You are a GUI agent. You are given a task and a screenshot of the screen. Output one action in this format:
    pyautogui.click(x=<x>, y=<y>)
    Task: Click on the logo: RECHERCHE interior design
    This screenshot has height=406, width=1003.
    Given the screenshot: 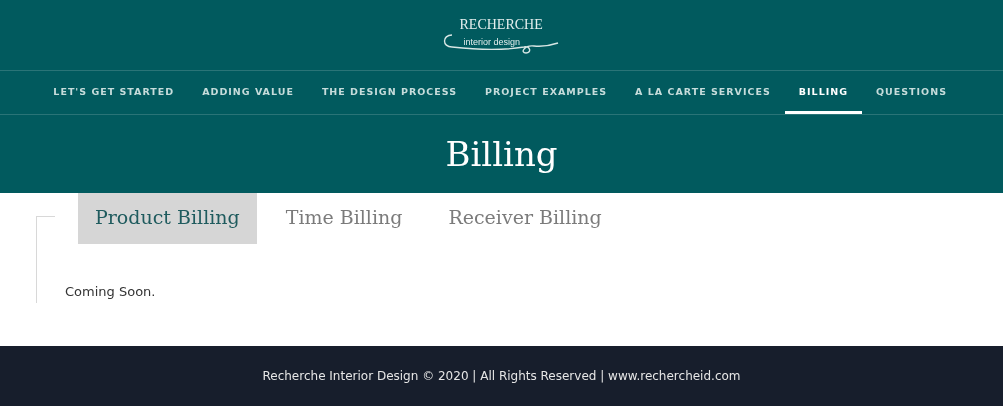 What is the action you would take?
    pyautogui.click(x=501, y=35)
    